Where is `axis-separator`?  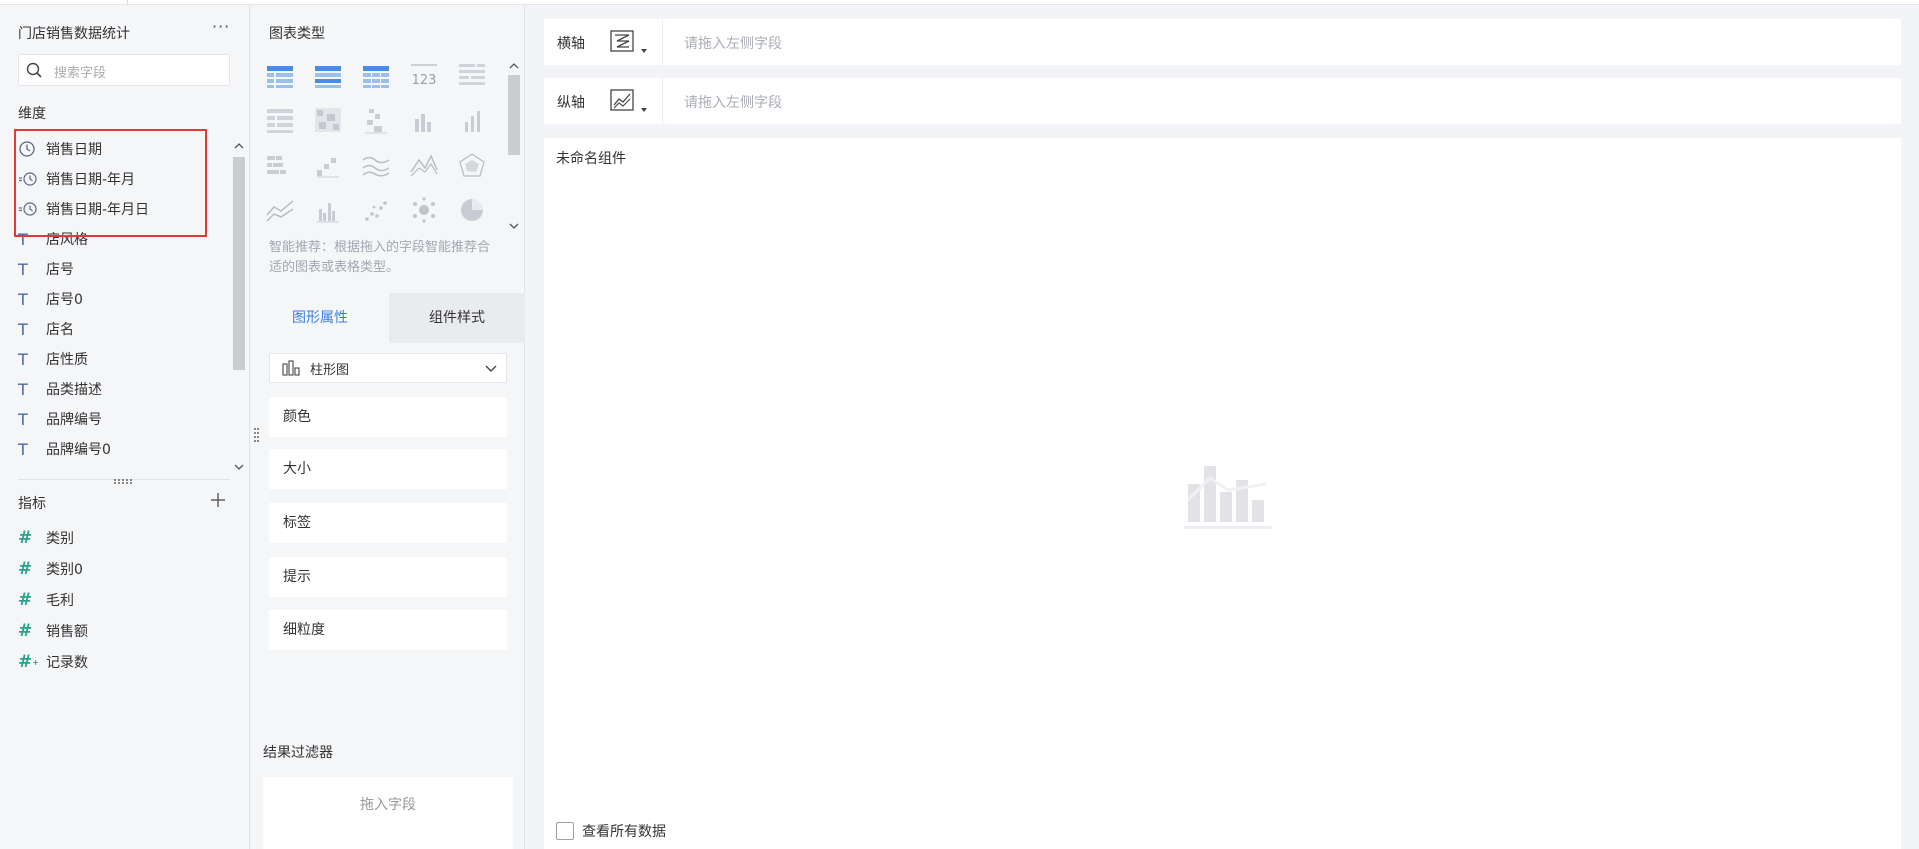 axis-separator is located at coordinates (662, 101).